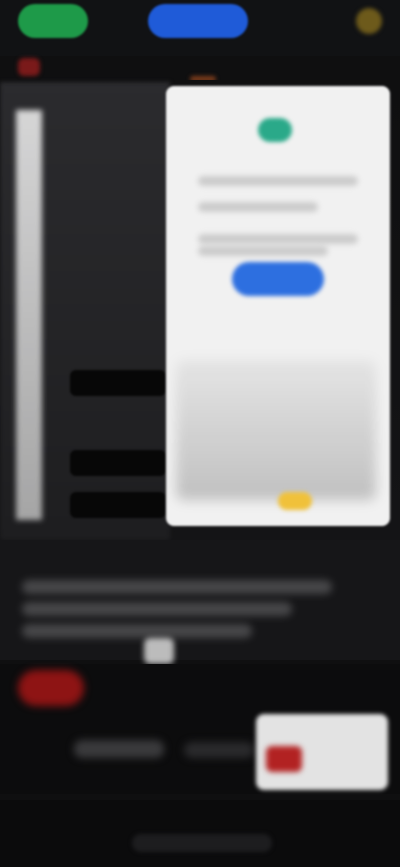  Describe the element at coordinates (51, 688) in the screenshot. I see `avatar` at that location.